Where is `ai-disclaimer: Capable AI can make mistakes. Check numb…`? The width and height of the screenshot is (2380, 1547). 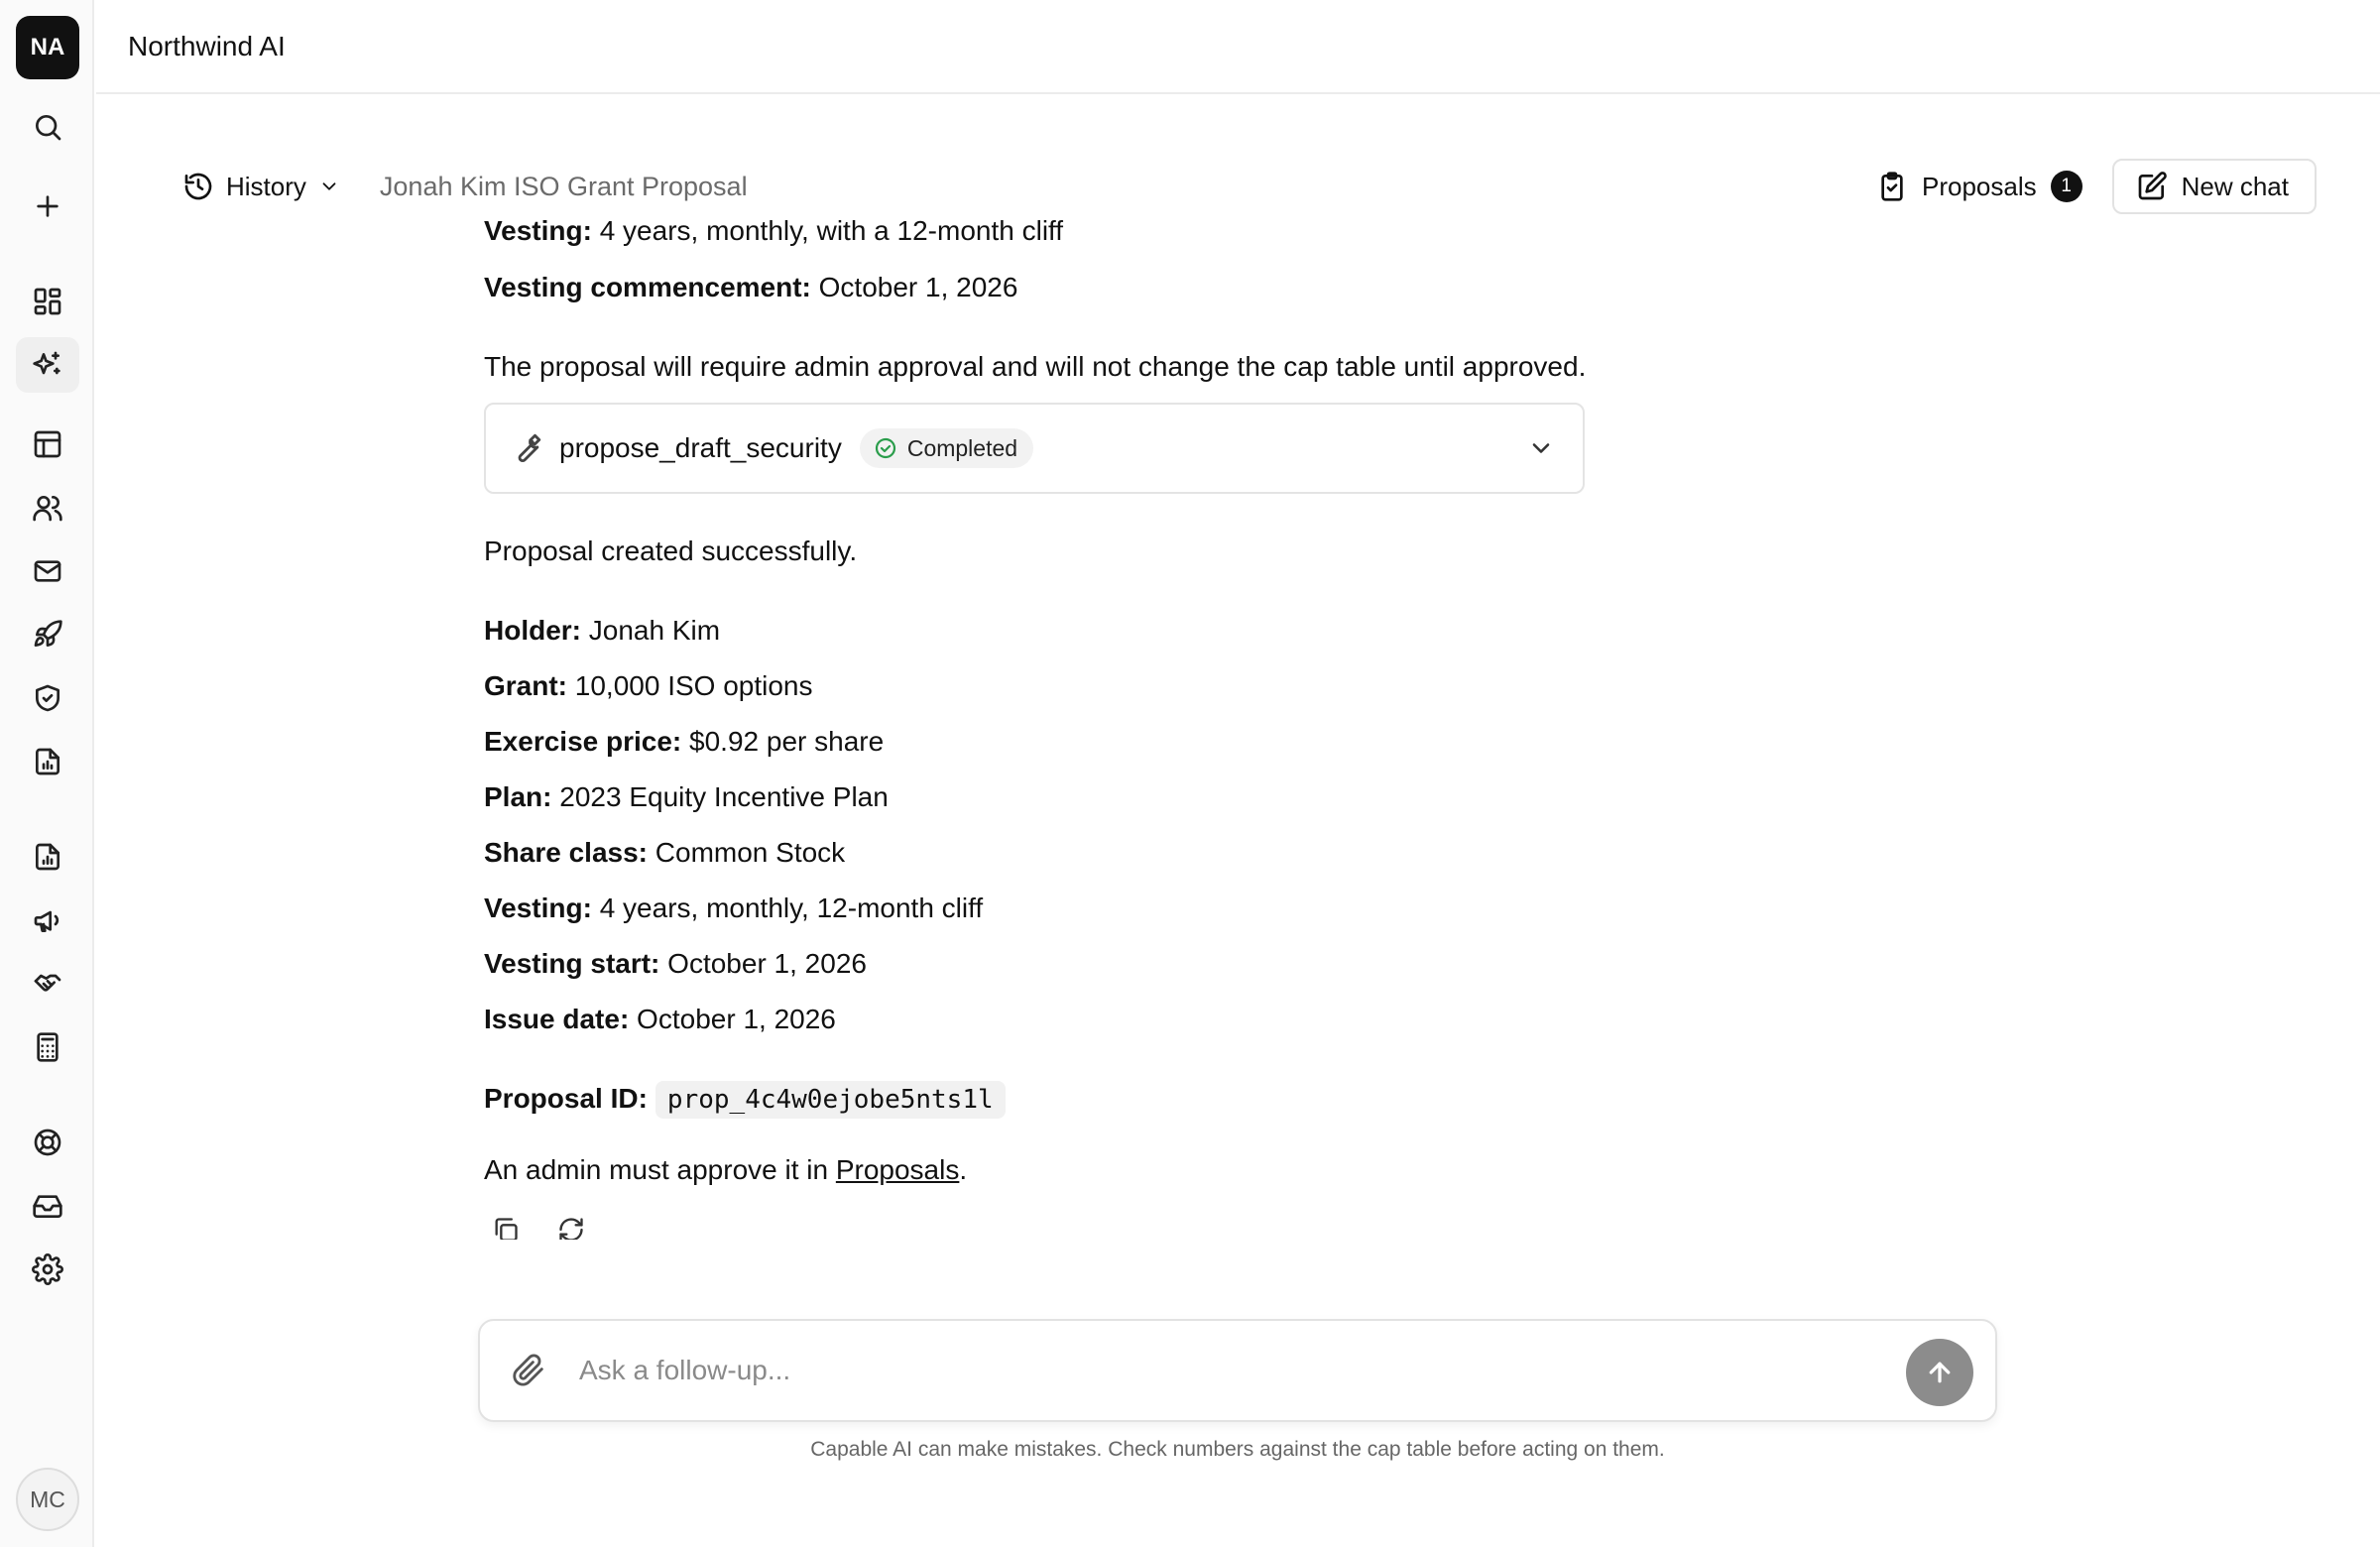
ai-disclaimer: Capable AI can make mistakes. Check numb… is located at coordinates (1237, 1449).